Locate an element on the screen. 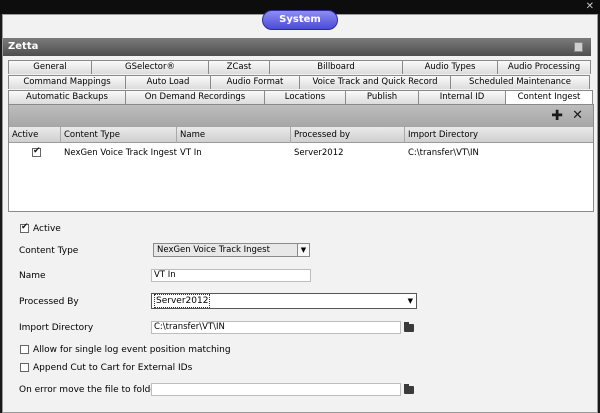 The width and height of the screenshot is (600, 413). import-directory-input: C:\transfer\VT\IN is located at coordinates (276, 327).